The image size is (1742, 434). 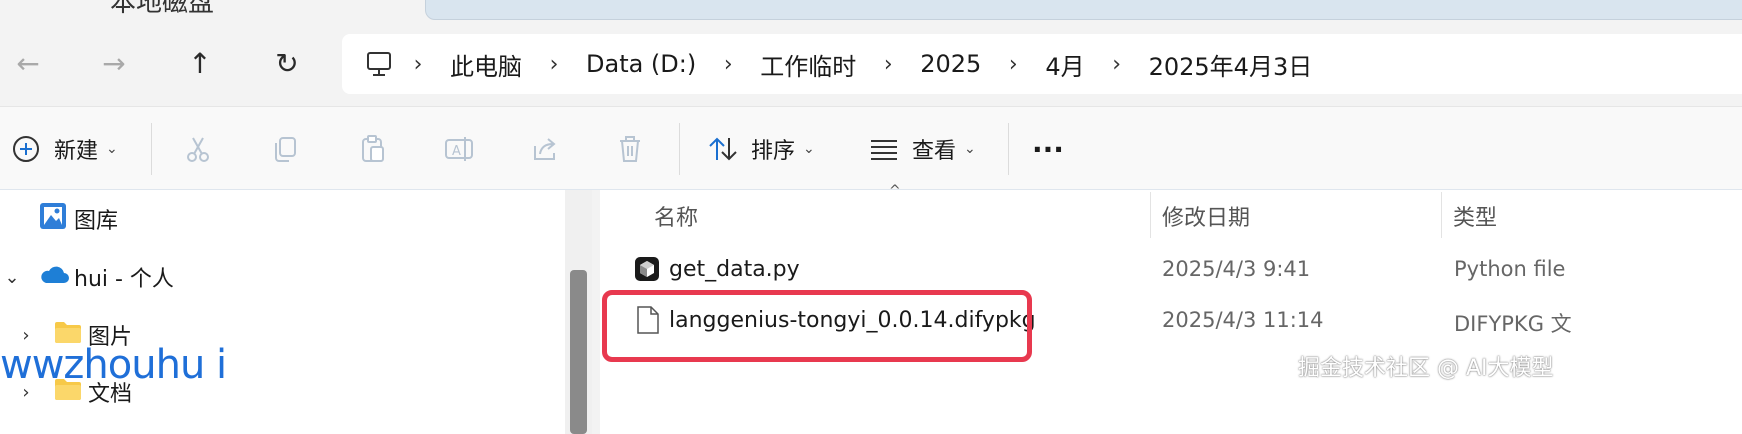 I want to click on view-button: 查看 ⌄, so click(x=920, y=149).